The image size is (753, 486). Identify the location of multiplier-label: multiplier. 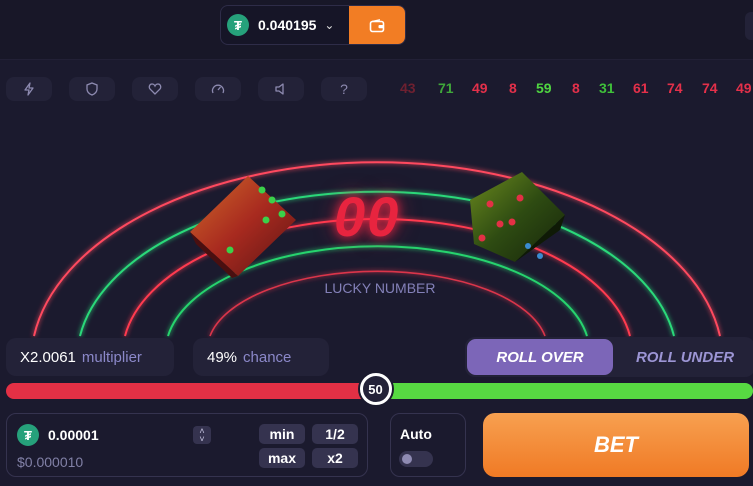
(111, 357).